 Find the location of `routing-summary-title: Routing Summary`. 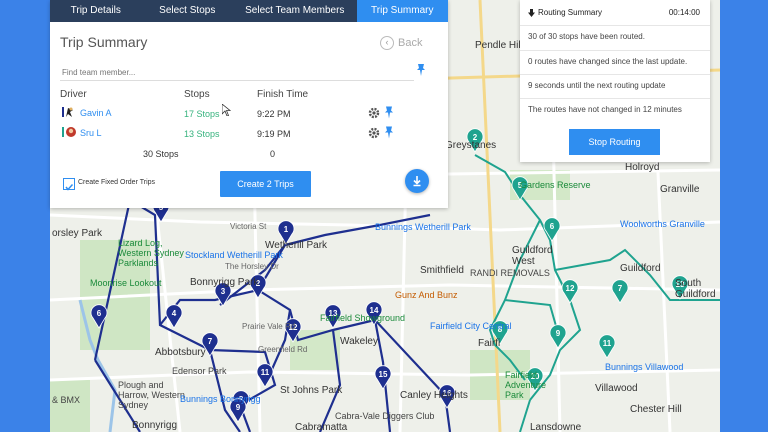

routing-summary-title: Routing Summary is located at coordinates (570, 12).